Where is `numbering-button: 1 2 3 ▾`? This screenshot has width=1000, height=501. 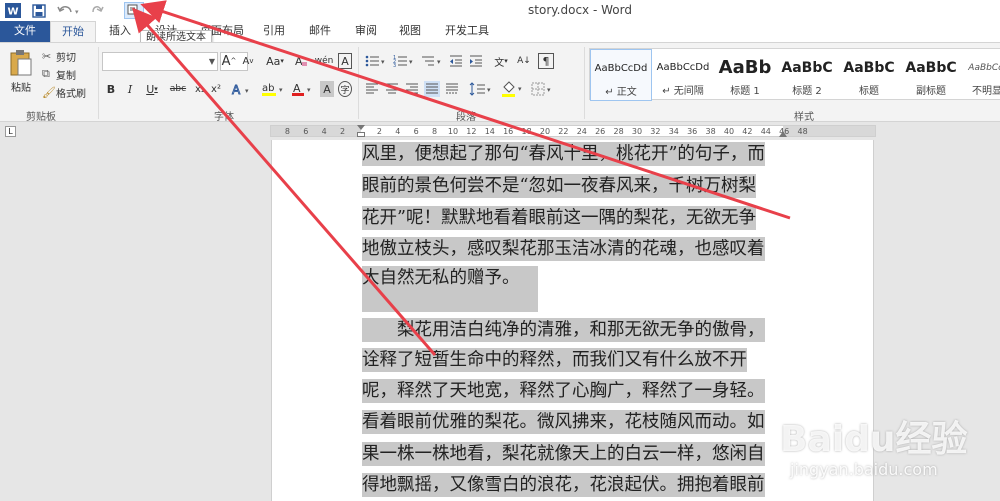
numbering-button: 1 2 3 ▾ is located at coordinates (404, 61).